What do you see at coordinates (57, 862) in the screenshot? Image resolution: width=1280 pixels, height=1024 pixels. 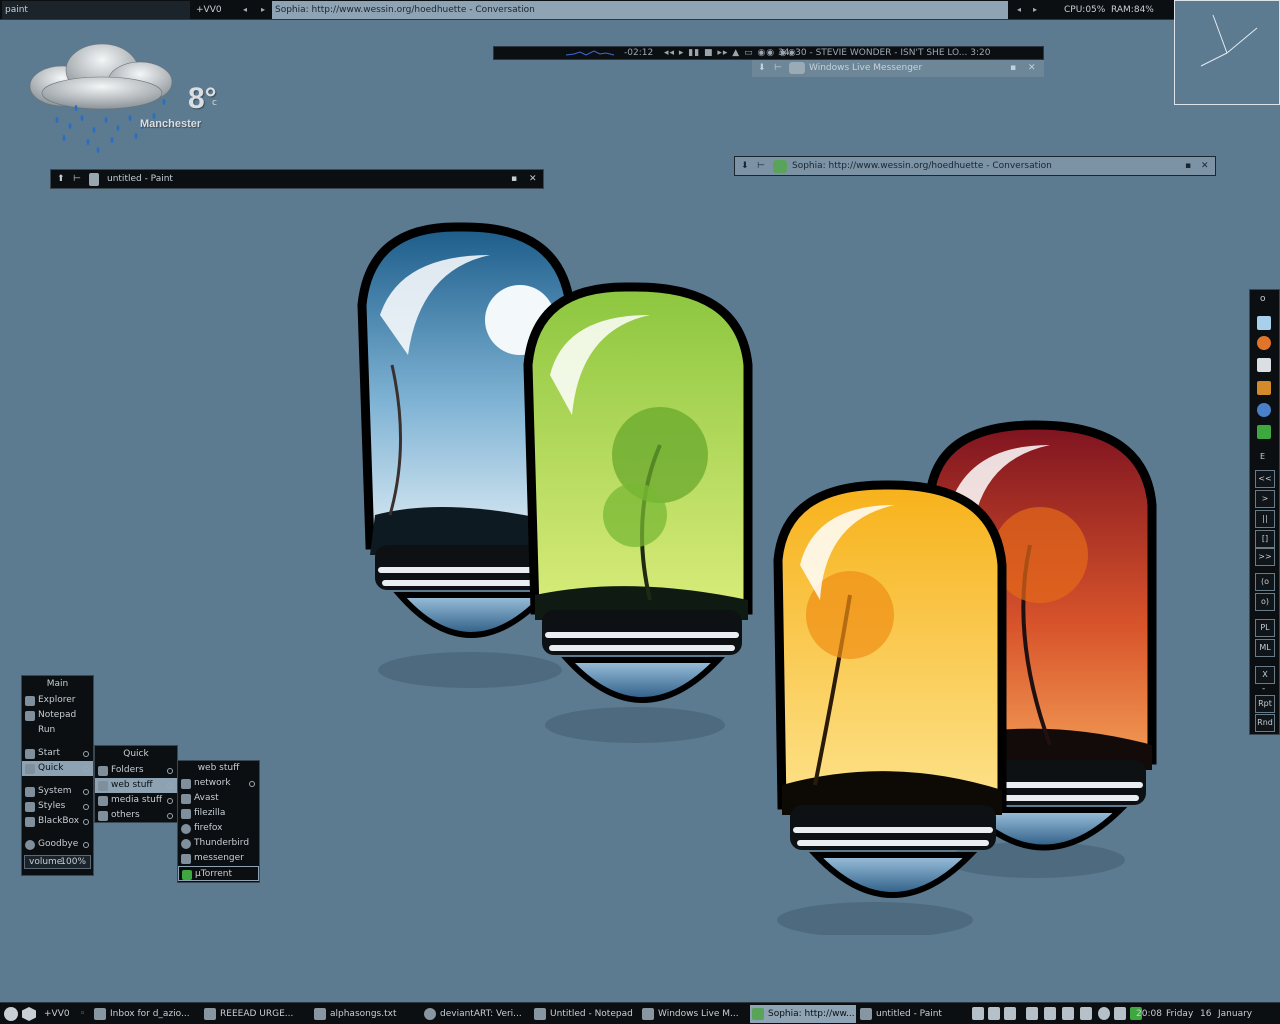 I see `volume-slider: volume 100%` at bounding box center [57, 862].